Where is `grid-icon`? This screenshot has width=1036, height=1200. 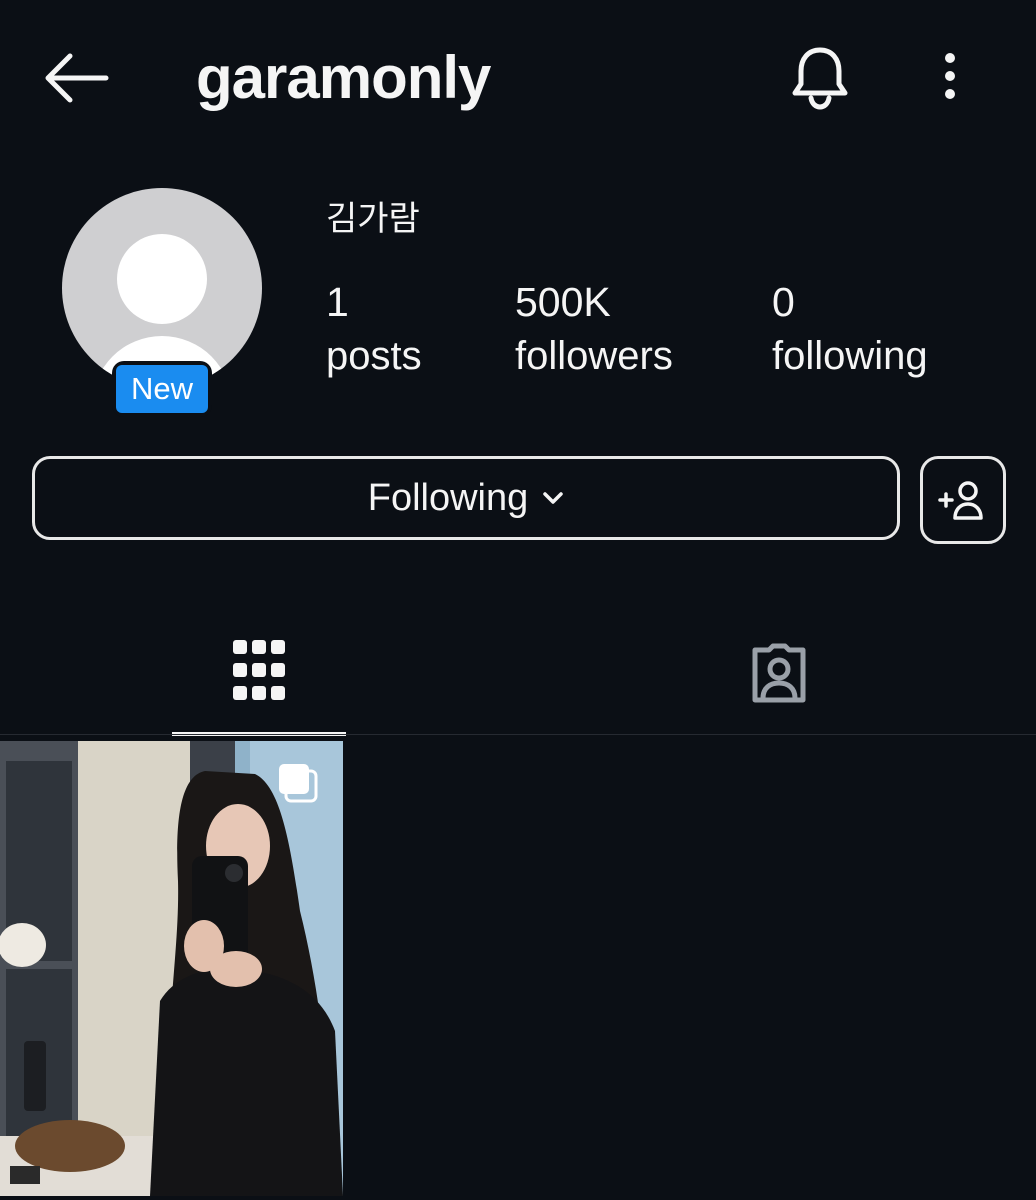
grid-icon is located at coordinates (259, 670).